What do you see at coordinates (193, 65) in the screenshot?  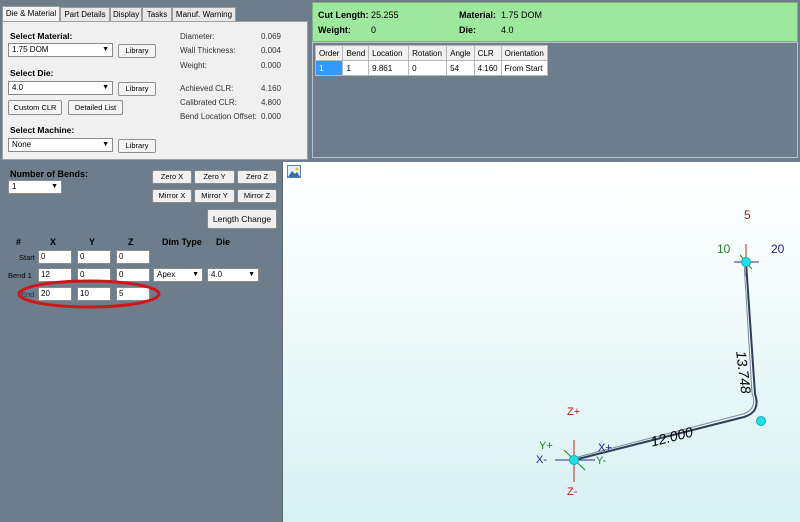 I see `weight-label: Weight:` at bounding box center [193, 65].